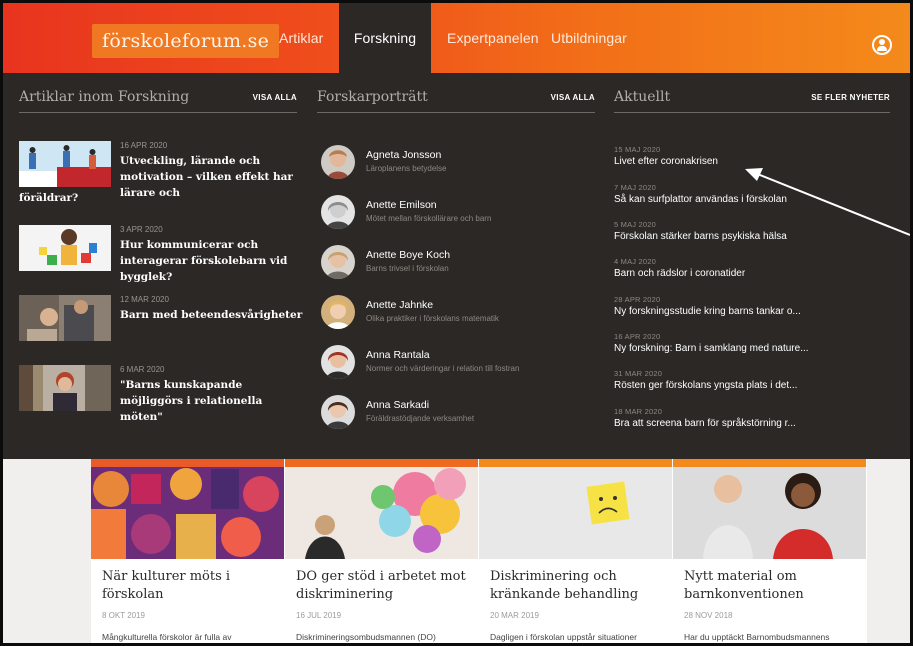 The width and height of the screenshot is (913, 646). I want to click on card-title: Nytt material om barnkonventionen, so click(773, 586).